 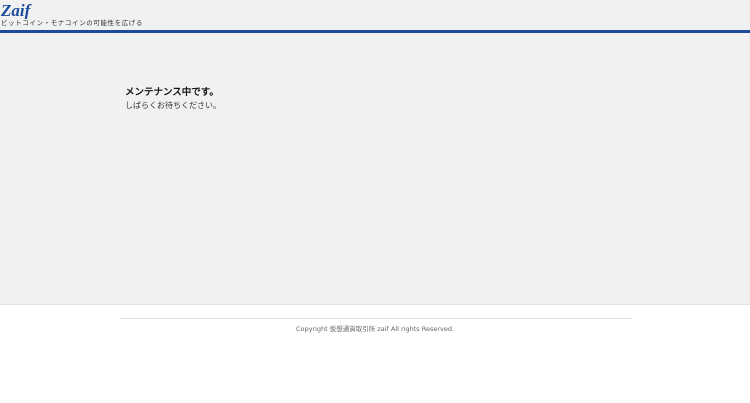 I want to click on site-header: Zaif ビットコイン・モナコインの可能性を広げる, so click(x=375, y=15).